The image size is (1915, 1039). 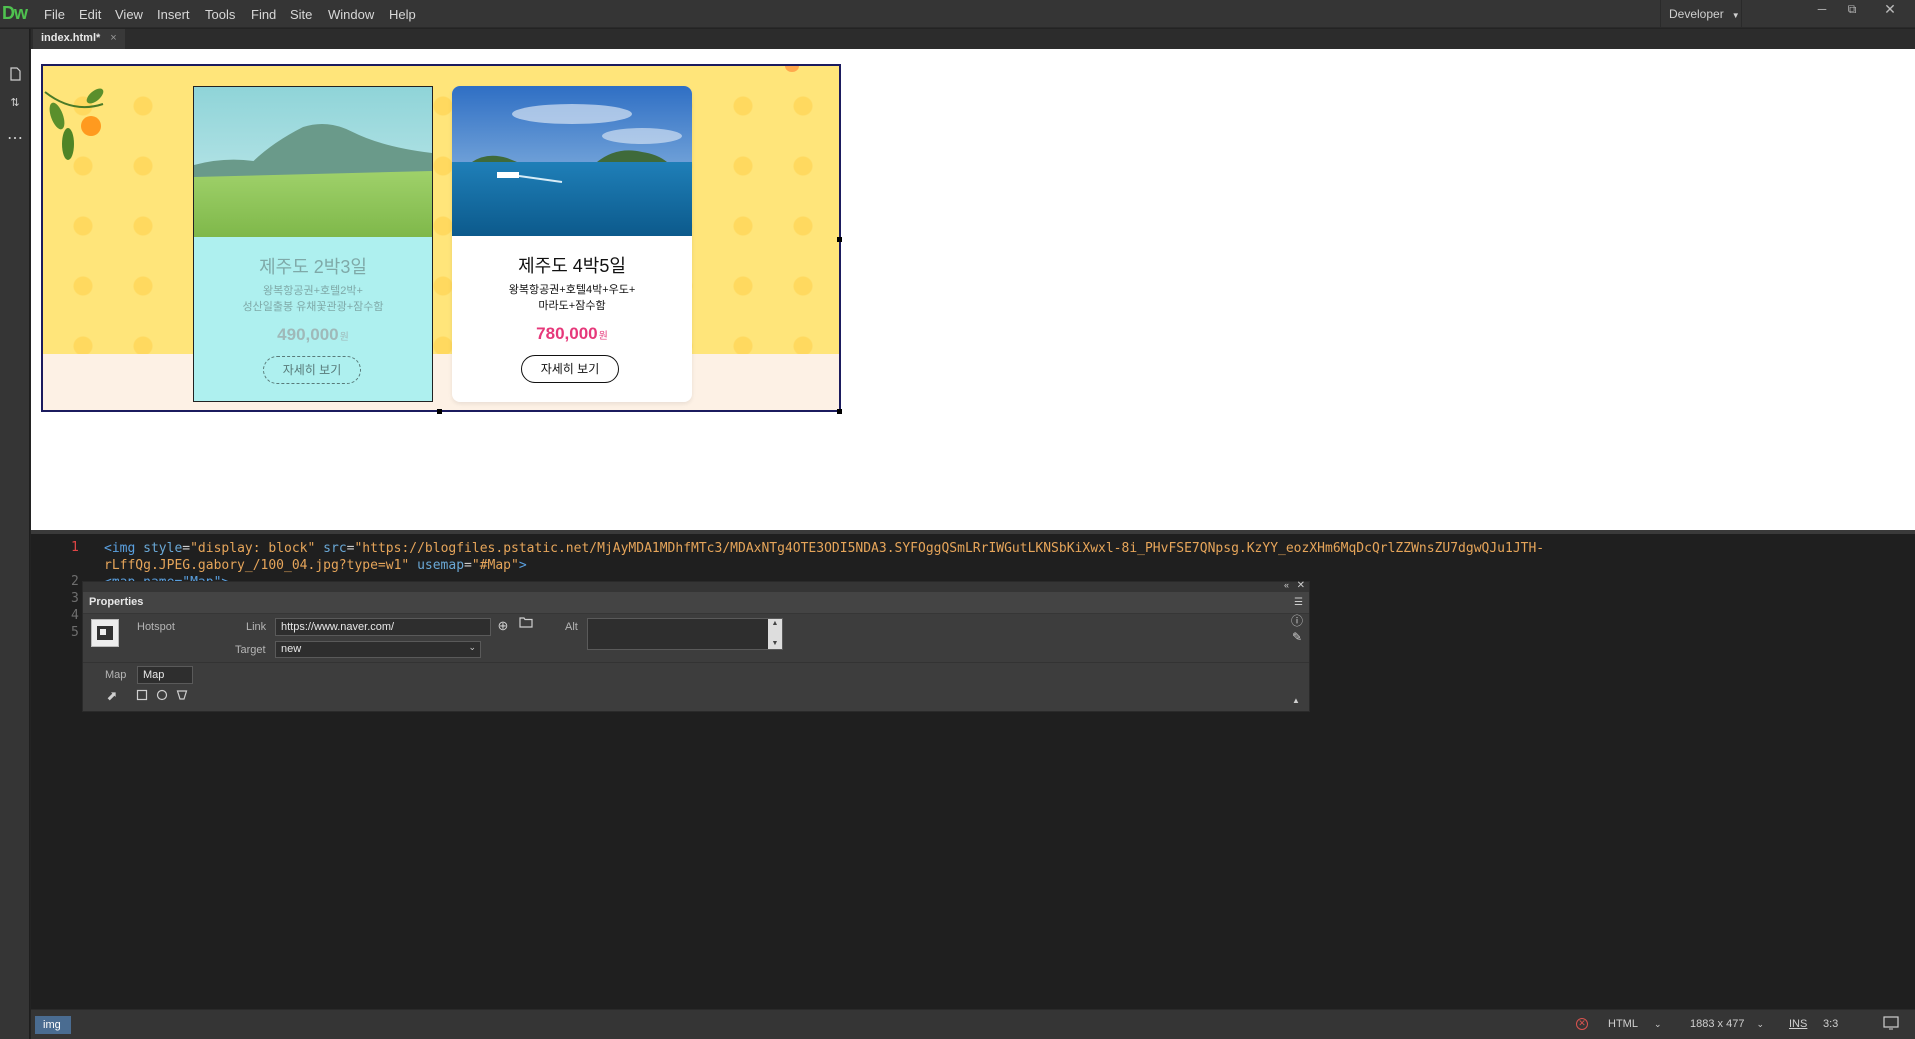 What do you see at coordinates (402, 14) in the screenshot?
I see `menu-help: Help` at bounding box center [402, 14].